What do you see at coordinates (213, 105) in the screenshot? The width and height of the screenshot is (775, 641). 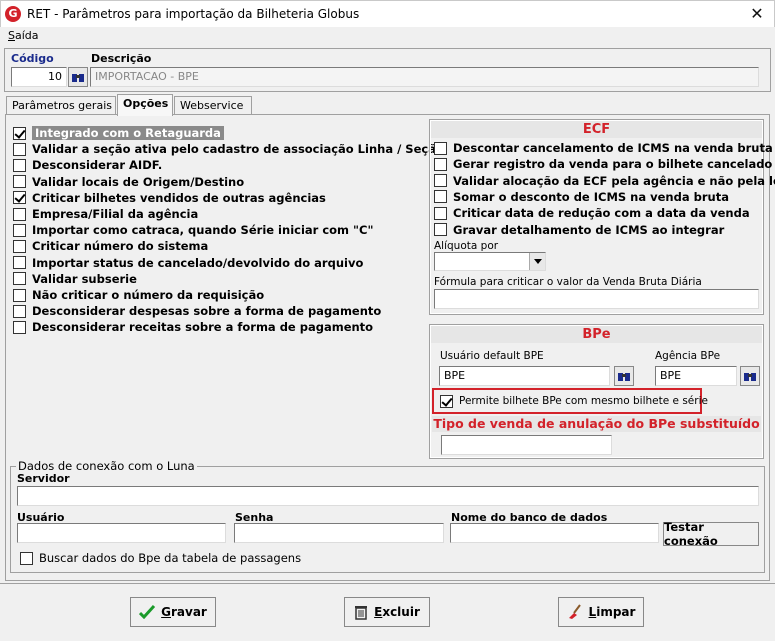 I see `tab-webservice: Webservice` at bounding box center [213, 105].